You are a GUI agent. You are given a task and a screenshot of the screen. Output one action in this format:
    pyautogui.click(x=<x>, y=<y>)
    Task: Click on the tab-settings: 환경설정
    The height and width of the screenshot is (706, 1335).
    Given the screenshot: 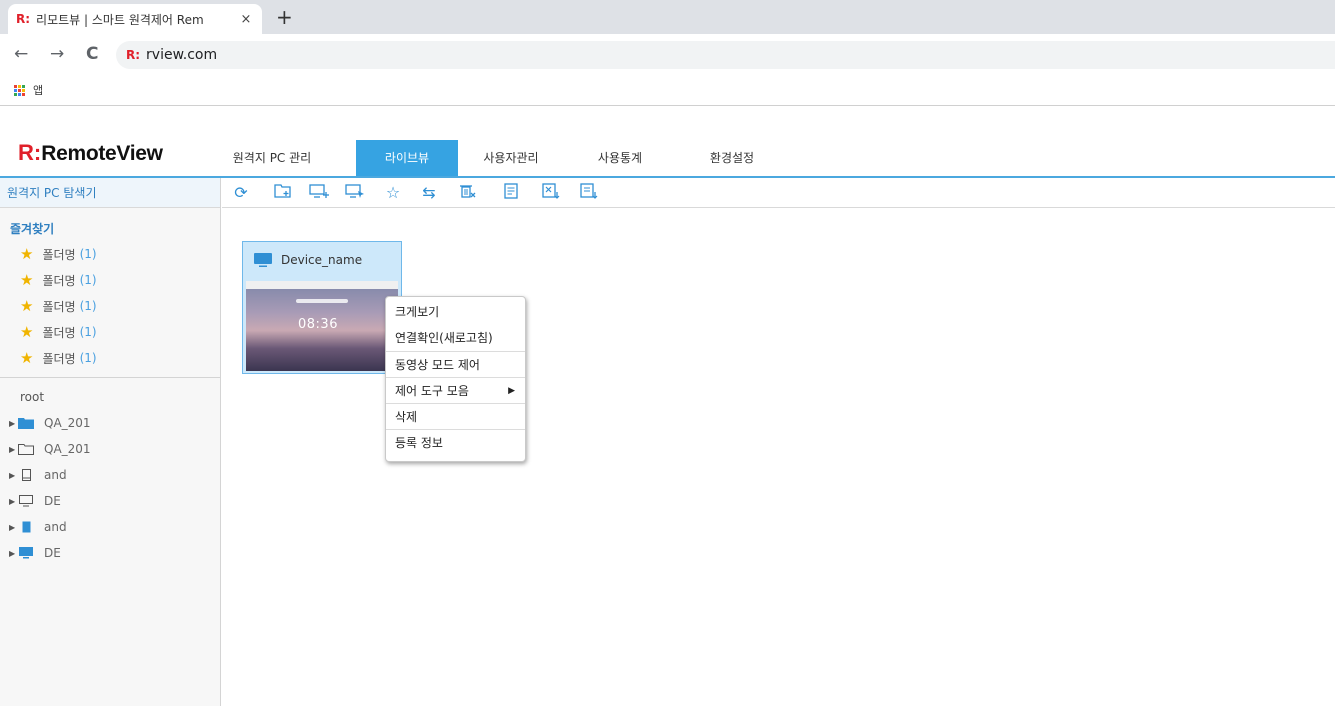 What is the action you would take?
    pyautogui.click(x=732, y=158)
    